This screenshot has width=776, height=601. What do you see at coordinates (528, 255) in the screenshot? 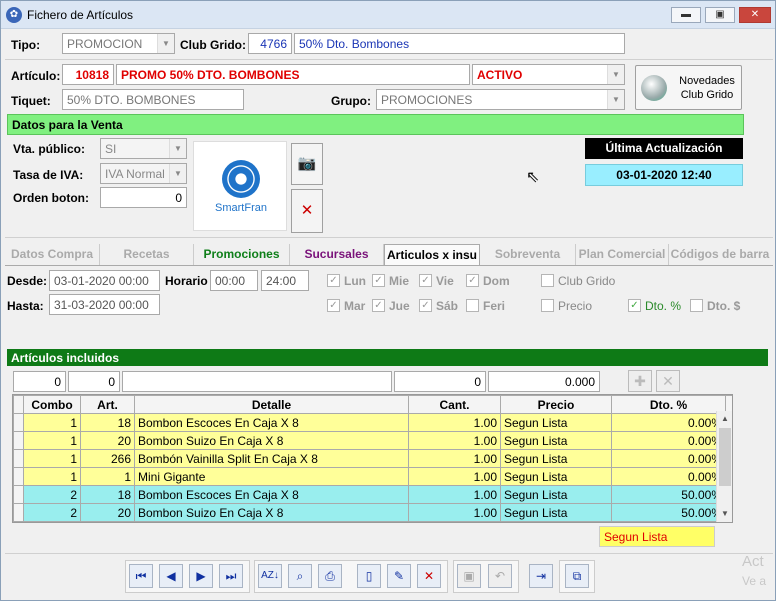
I see `tab-sobreventa: Sobreventa` at bounding box center [528, 255].